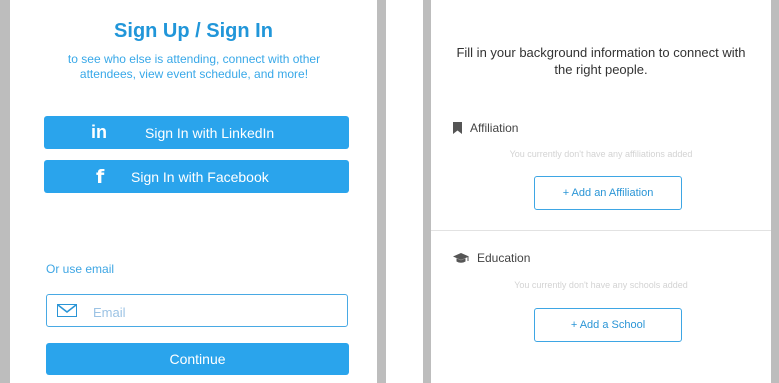  I want to click on email-field, so click(197, 310).